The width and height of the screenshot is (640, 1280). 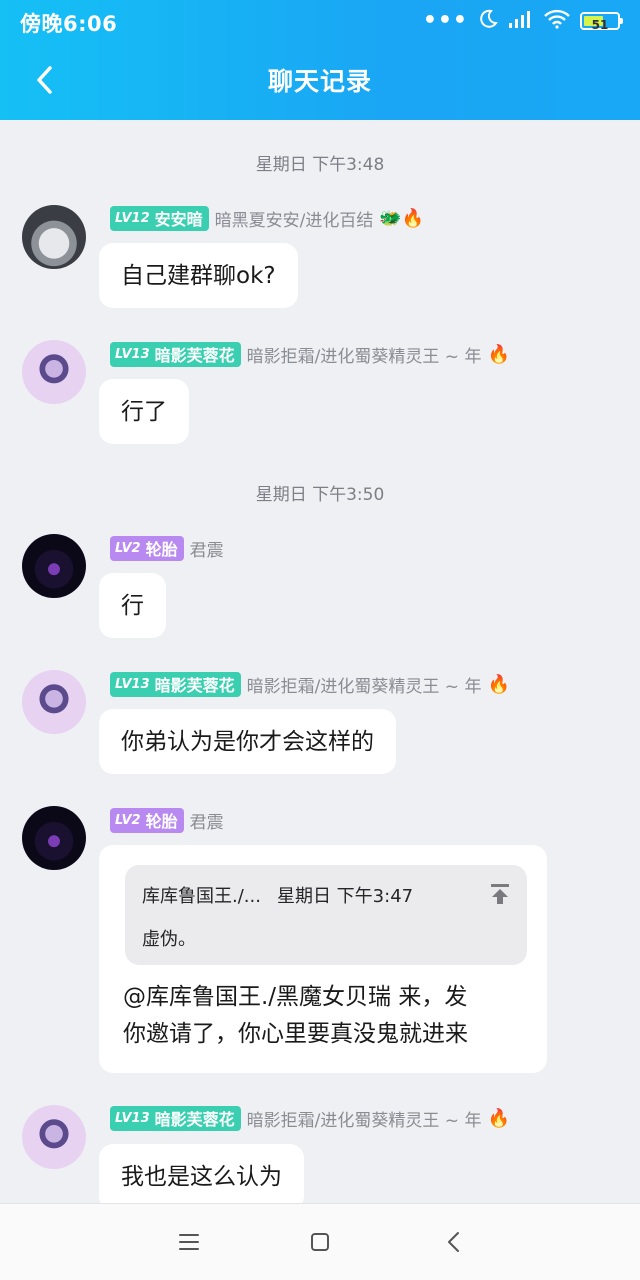 I want to click on menu-icon, so click(x=189, y=1242).